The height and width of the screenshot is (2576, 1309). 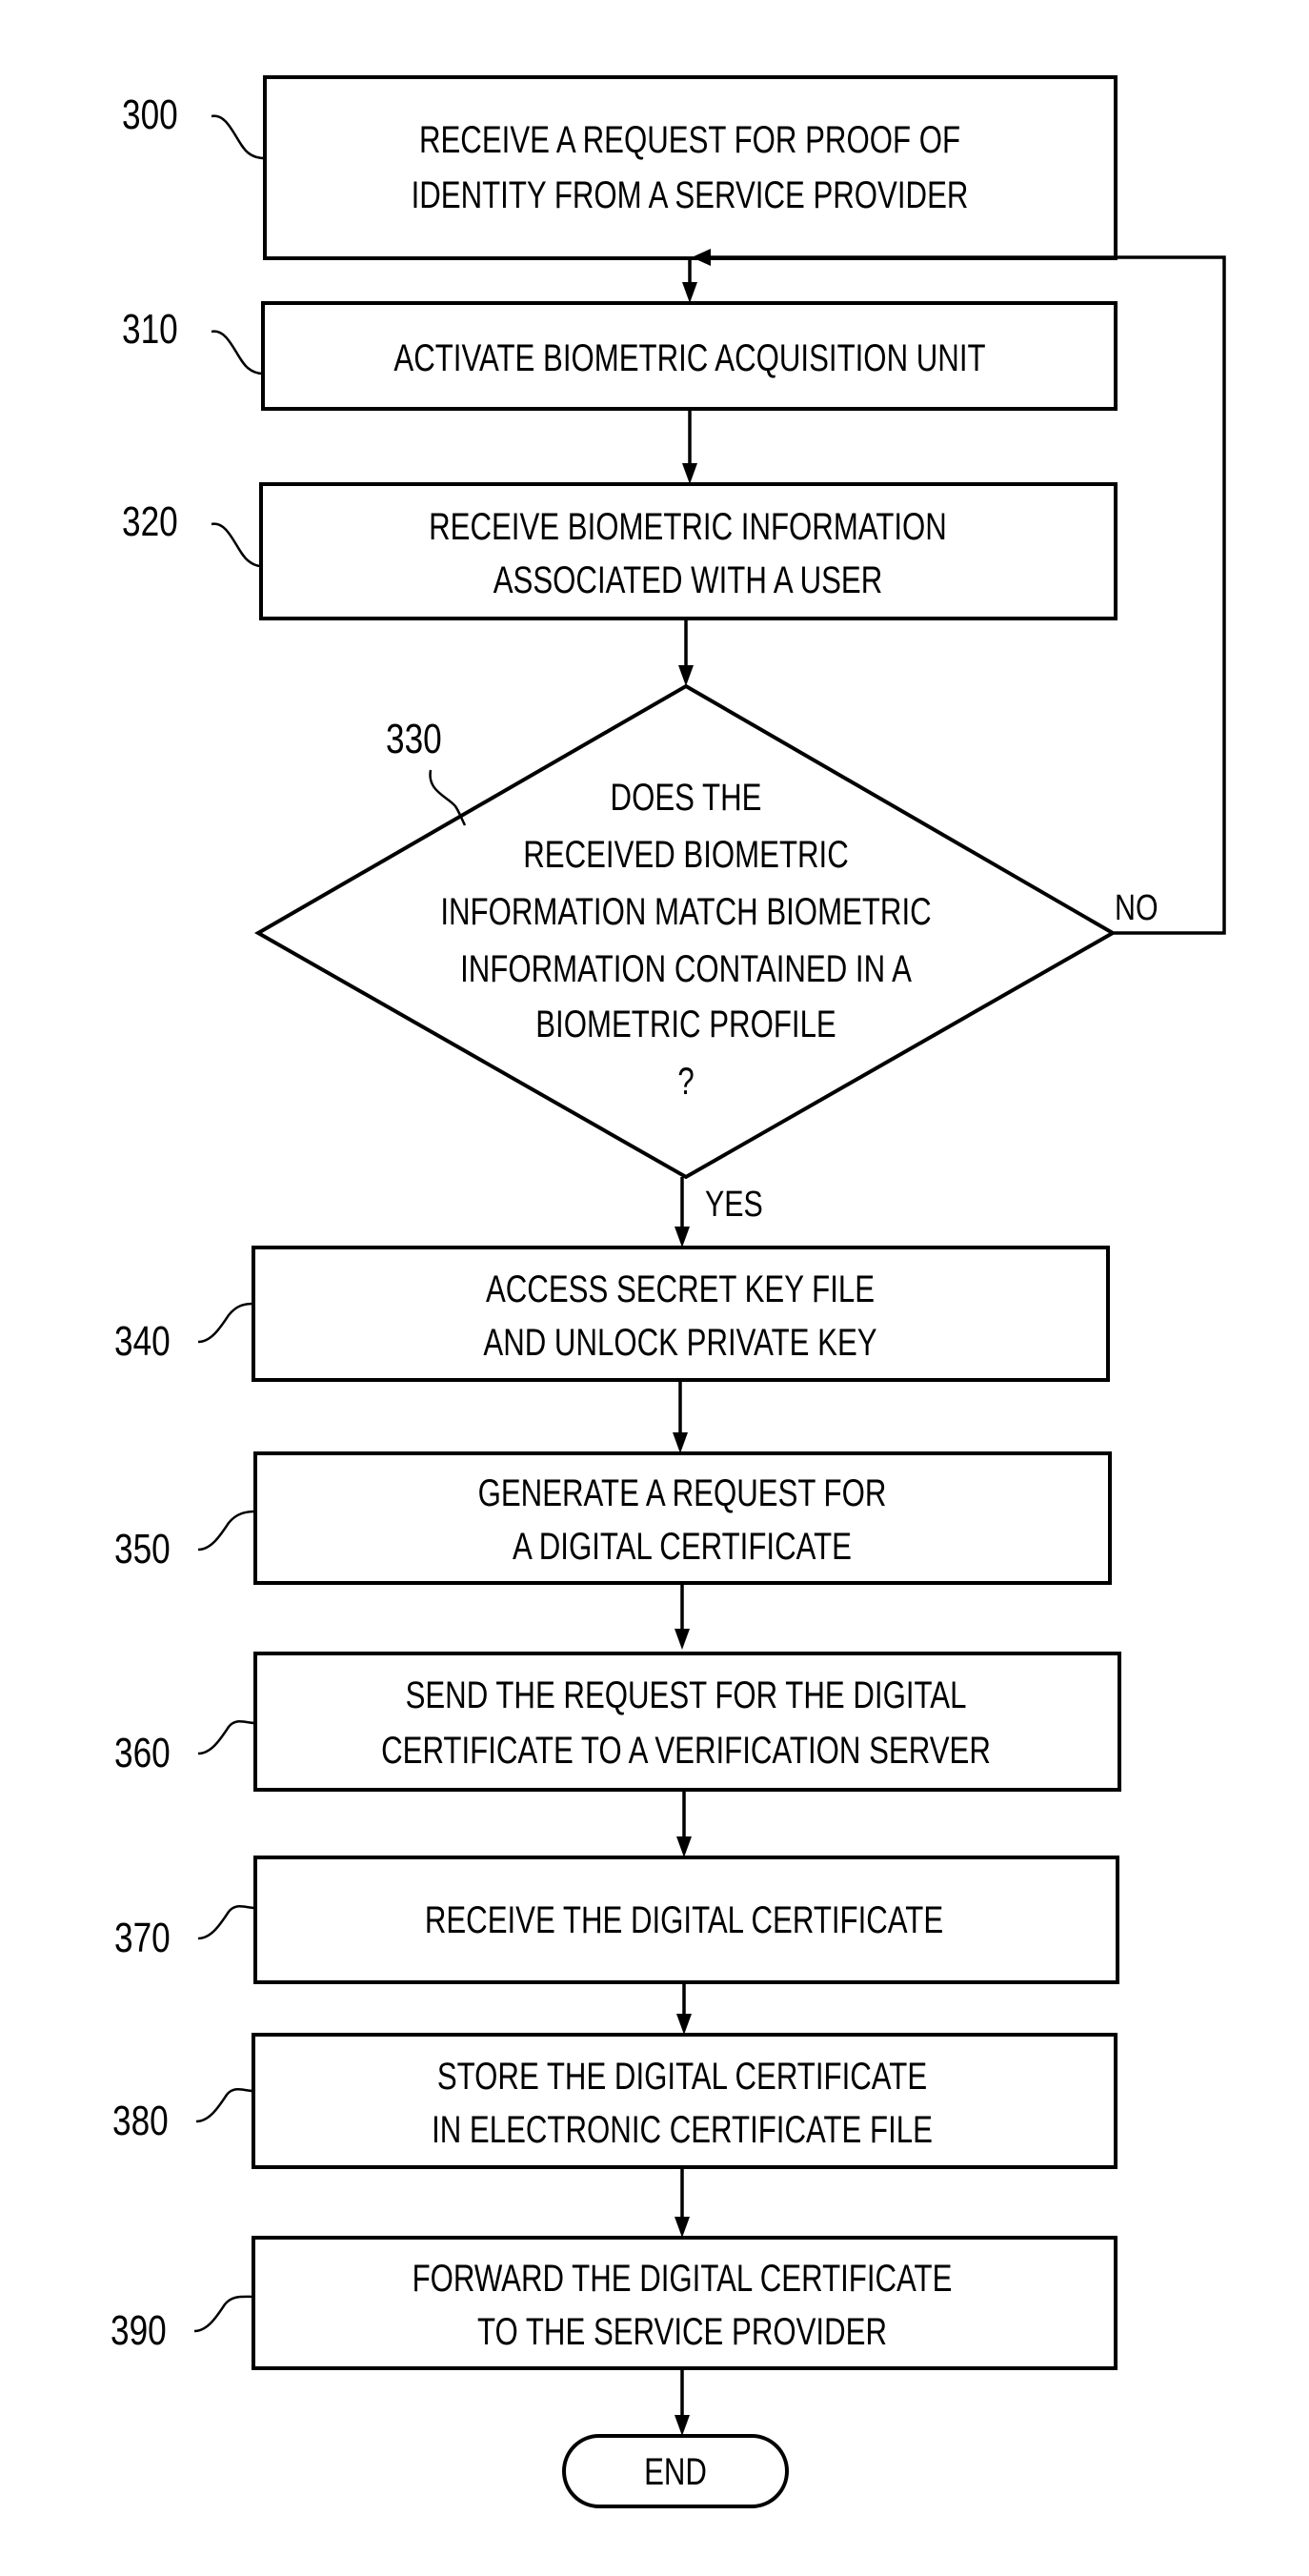 I want to click on step-350-line-1: GENERATE A REQUEST FOR, so click(x=682, y=1493).